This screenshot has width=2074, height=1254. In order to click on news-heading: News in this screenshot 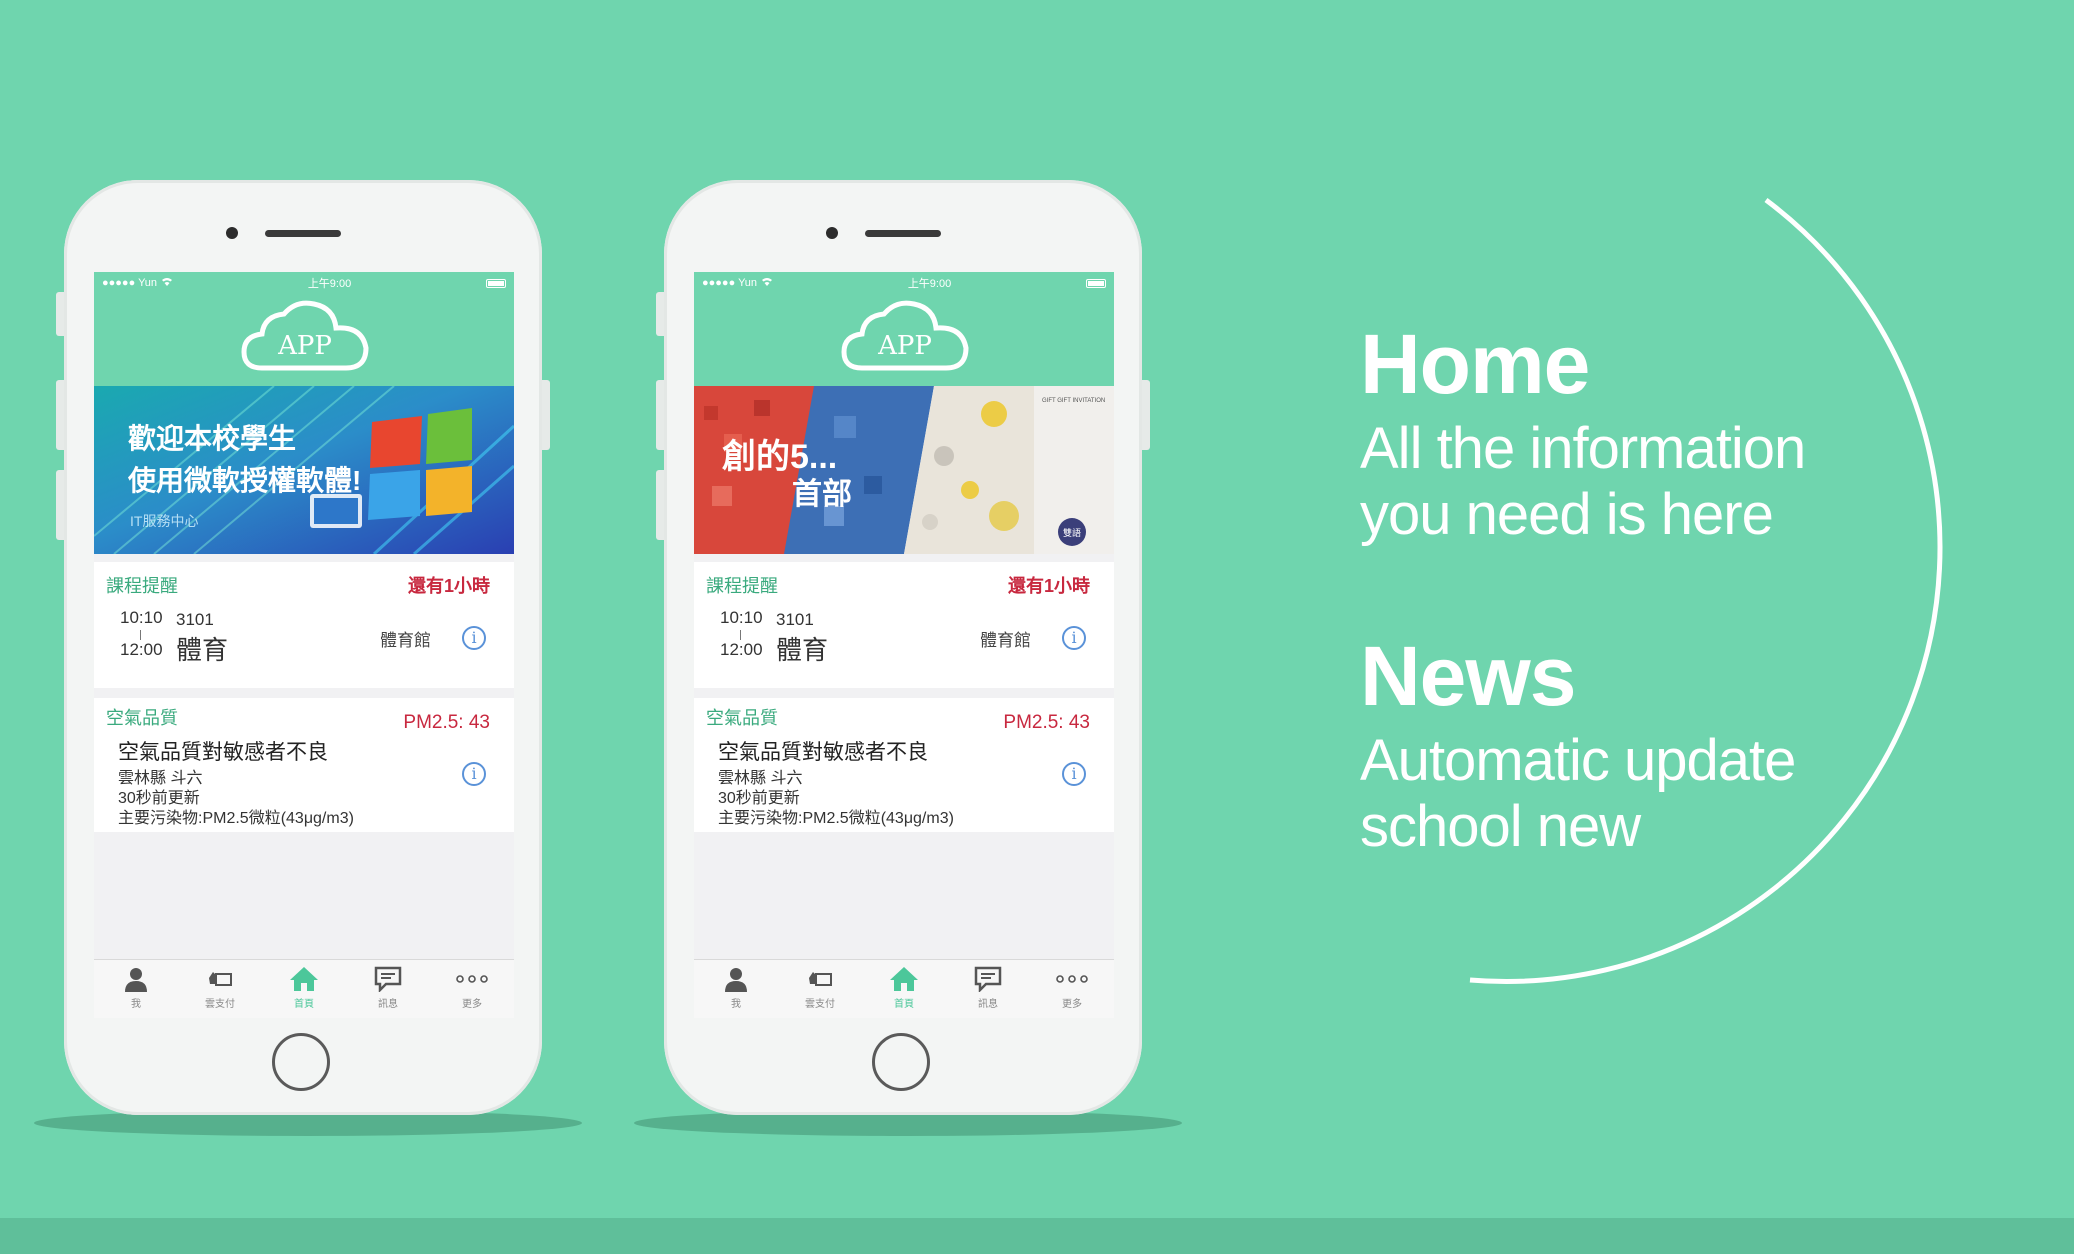, I will do `click(1468, 676)`.